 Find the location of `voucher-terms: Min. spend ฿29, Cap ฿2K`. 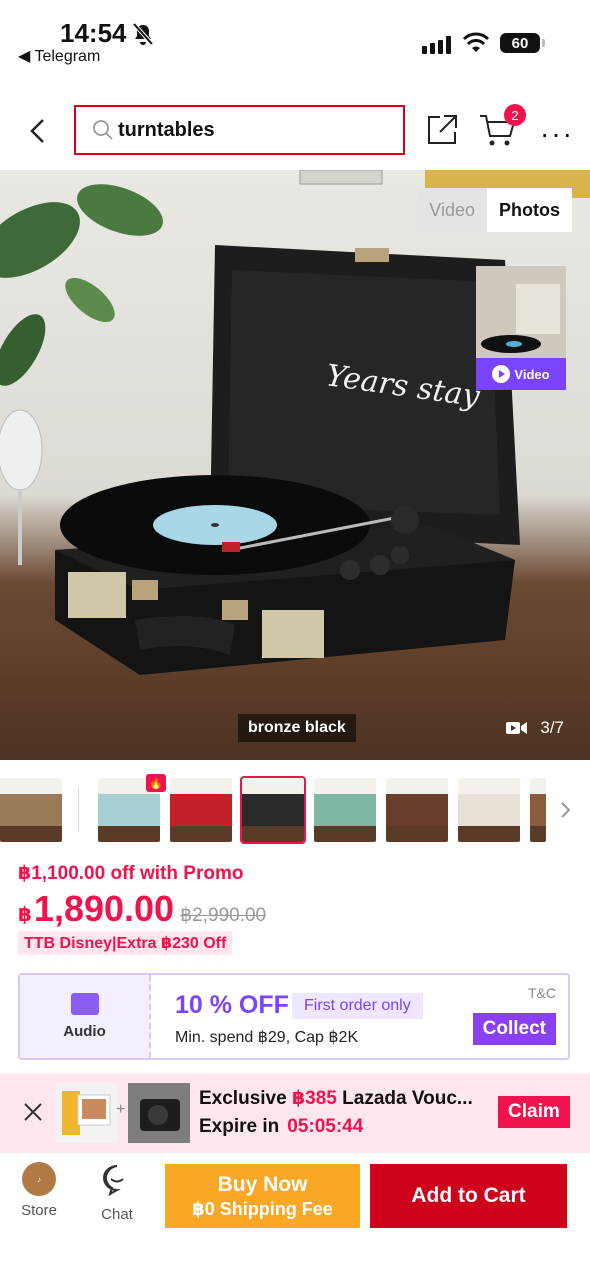

voucher-terms: Min. spend ฿29, Cap ฿2K is located at coordinates (267, 1037).